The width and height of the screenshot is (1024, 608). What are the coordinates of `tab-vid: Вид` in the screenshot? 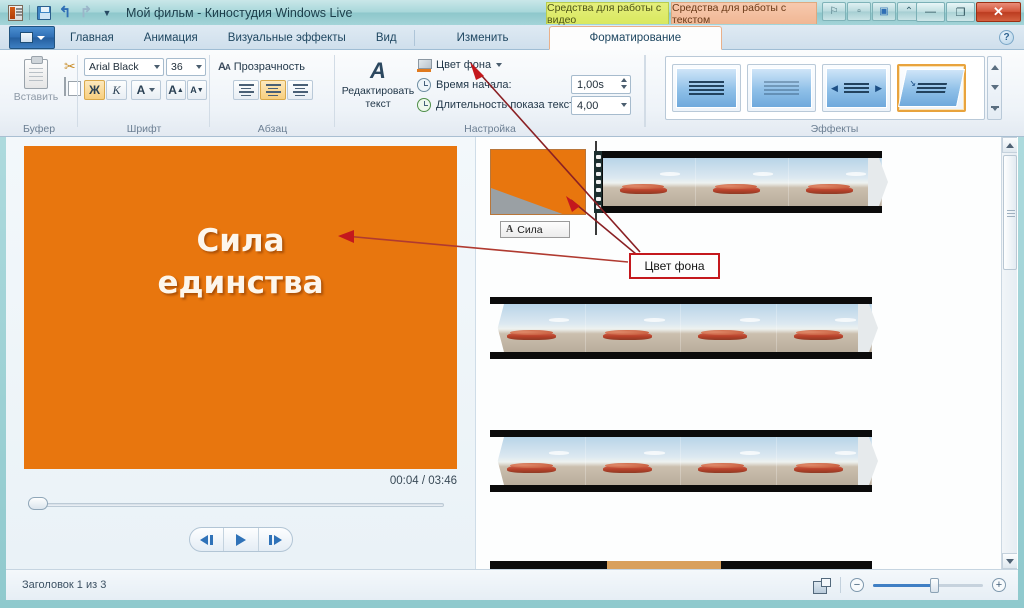 It's located at (386, 37).